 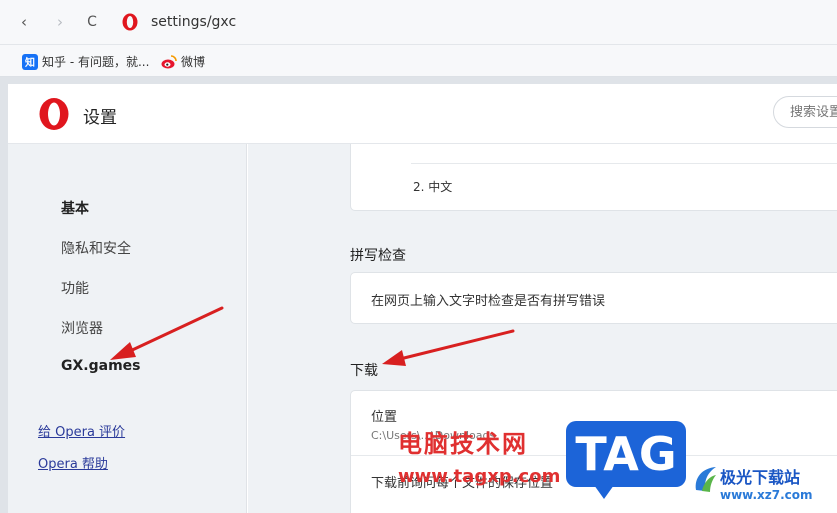 I want to click on sidebar-item-basic: 基本, so click(x=75, y=208).